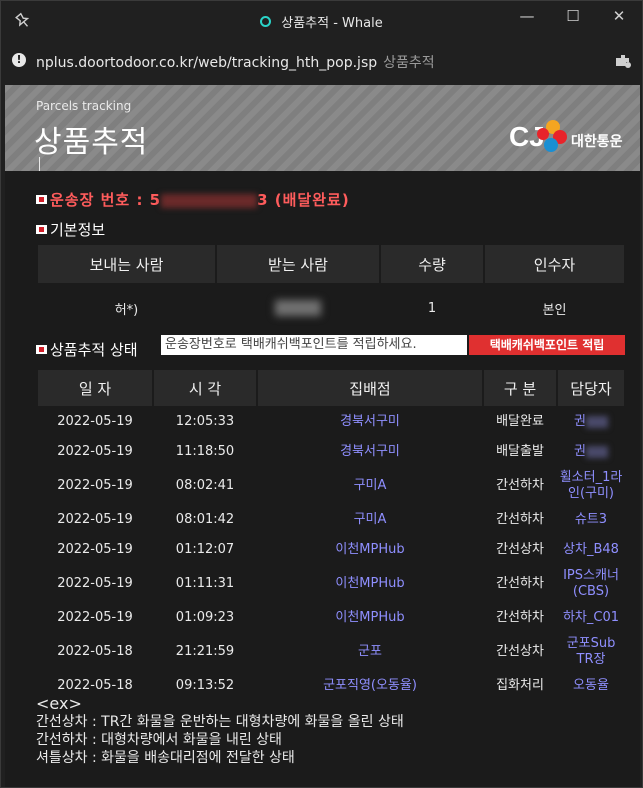  I want to click on text-cursor, so click(39, 164).